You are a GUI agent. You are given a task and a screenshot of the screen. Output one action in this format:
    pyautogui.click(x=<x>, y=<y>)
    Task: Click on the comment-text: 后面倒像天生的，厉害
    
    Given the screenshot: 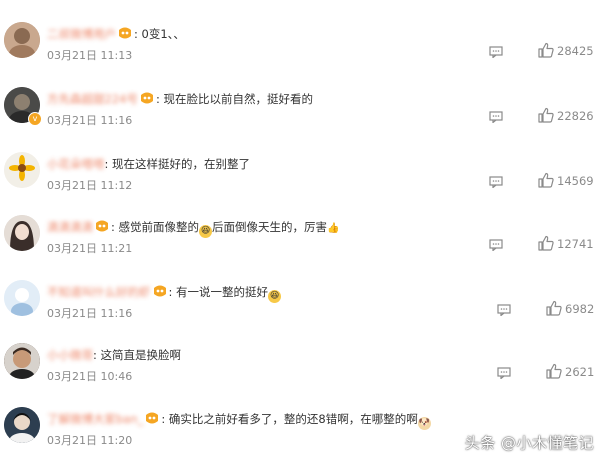 What is the action you would take?
    pyautogui.click(x=270, y=227)
    